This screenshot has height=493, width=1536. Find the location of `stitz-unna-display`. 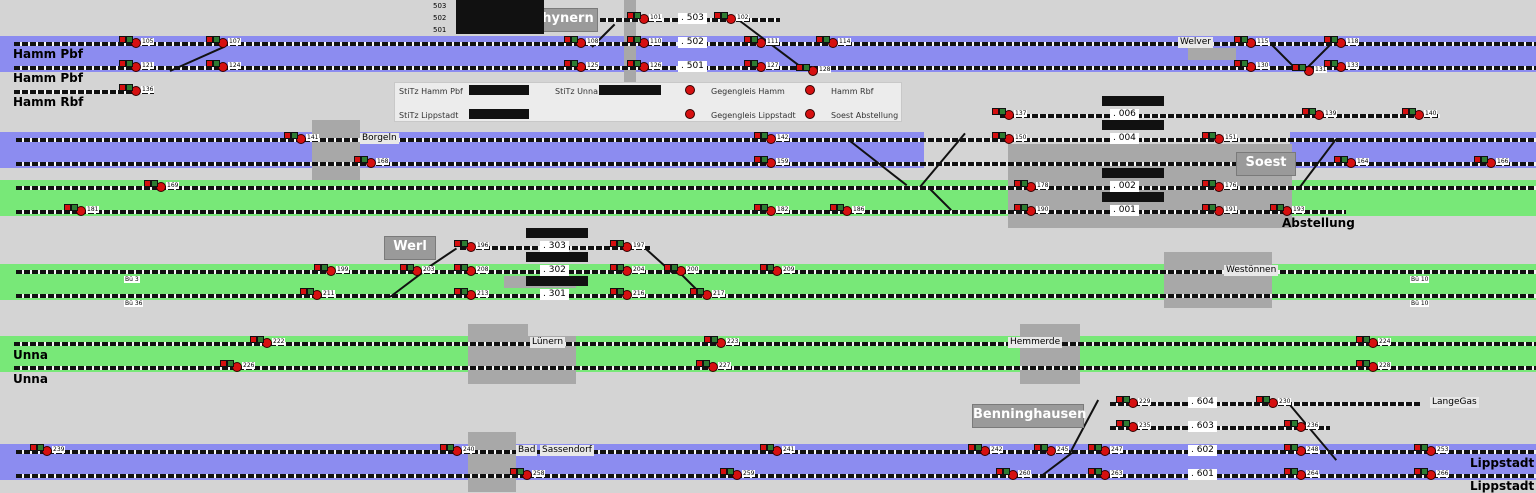

stitz-unna-display is located at coordinates (630, 90).